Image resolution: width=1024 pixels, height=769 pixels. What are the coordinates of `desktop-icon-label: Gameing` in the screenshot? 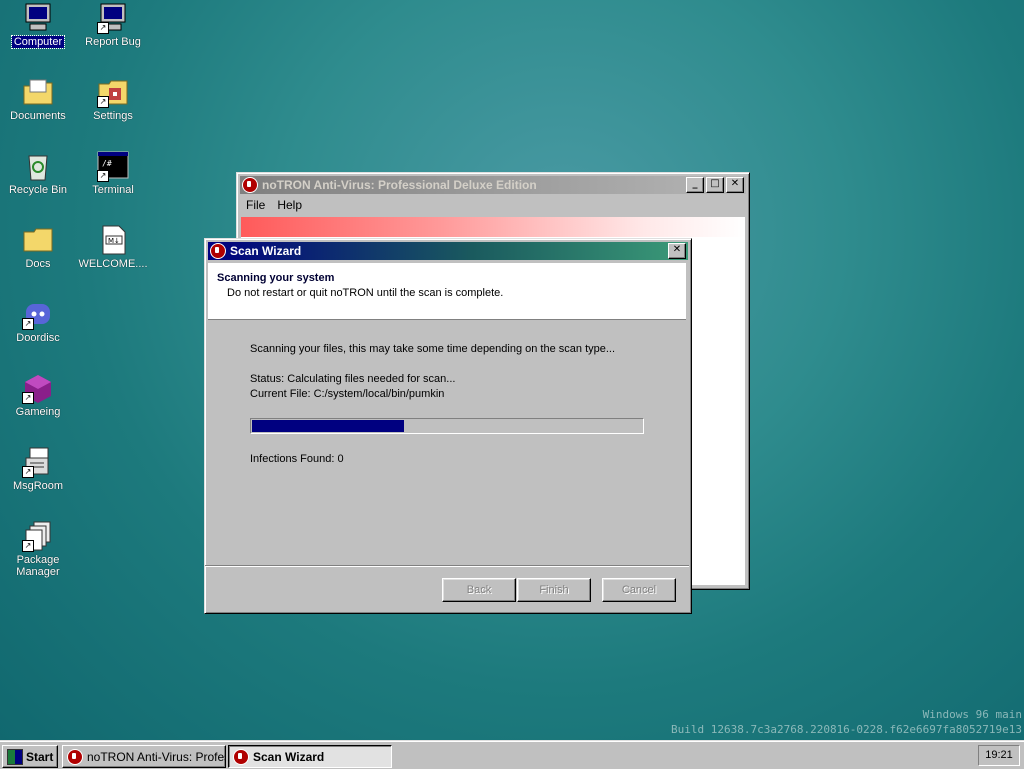 It's located at (38, 412).